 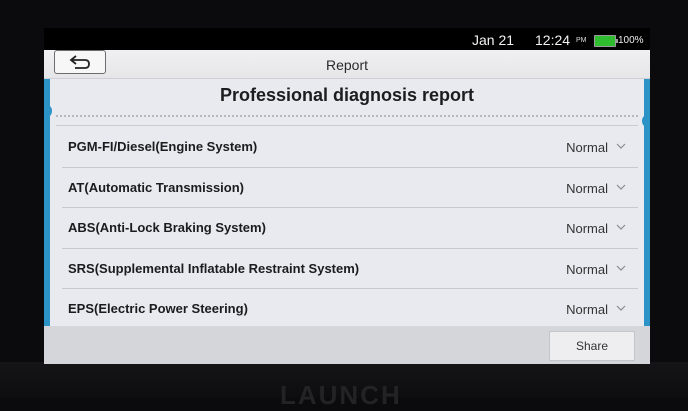 What do you see at coordinates (581, 40) in the screenshot?
I see `status-ampm: PM` at bounding box center [581, 40].